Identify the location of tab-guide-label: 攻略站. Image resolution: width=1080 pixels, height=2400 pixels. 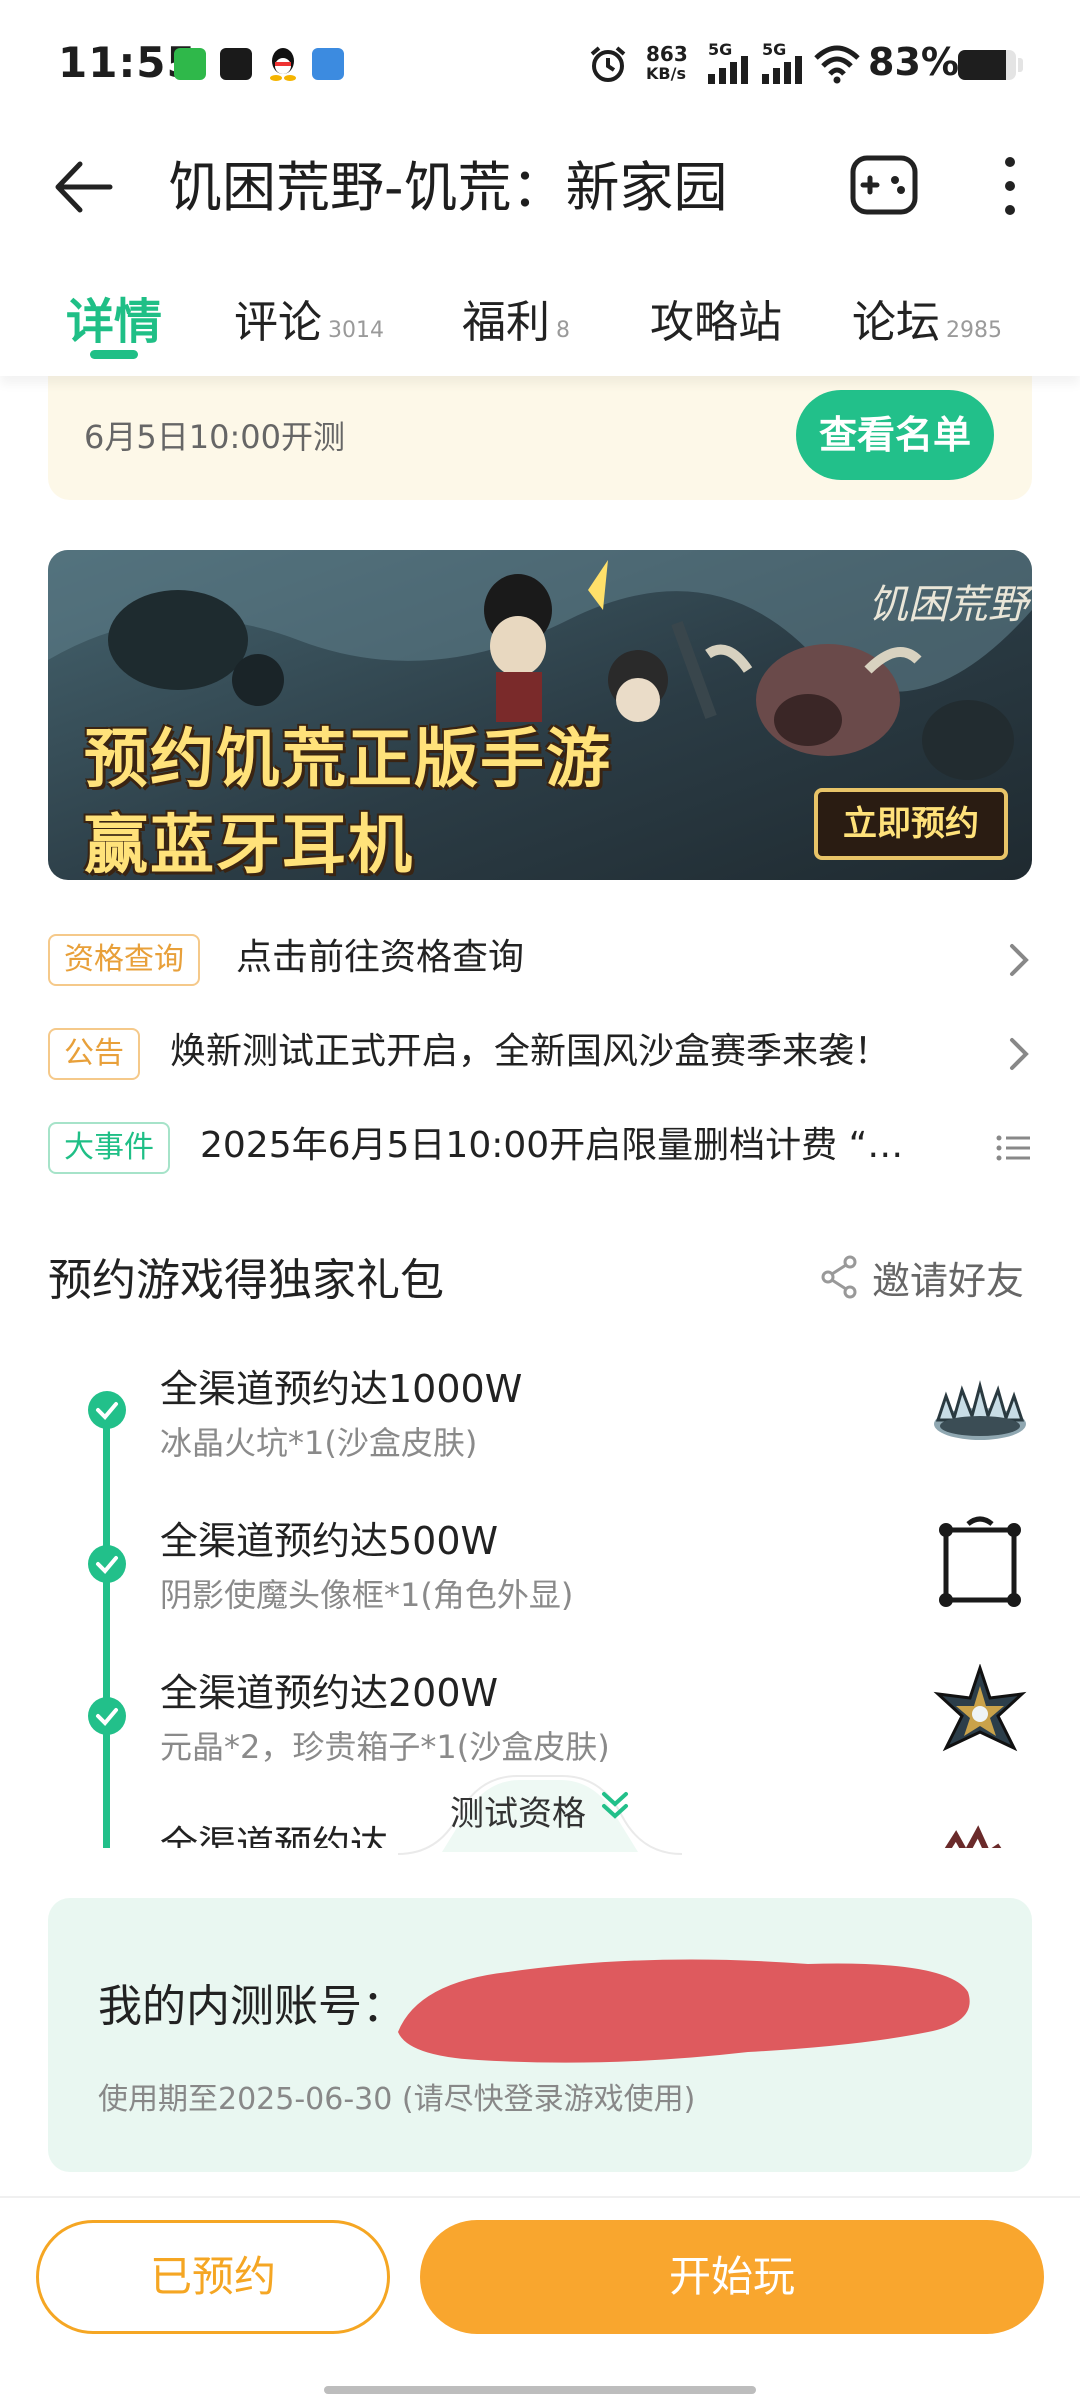
(716, 322).